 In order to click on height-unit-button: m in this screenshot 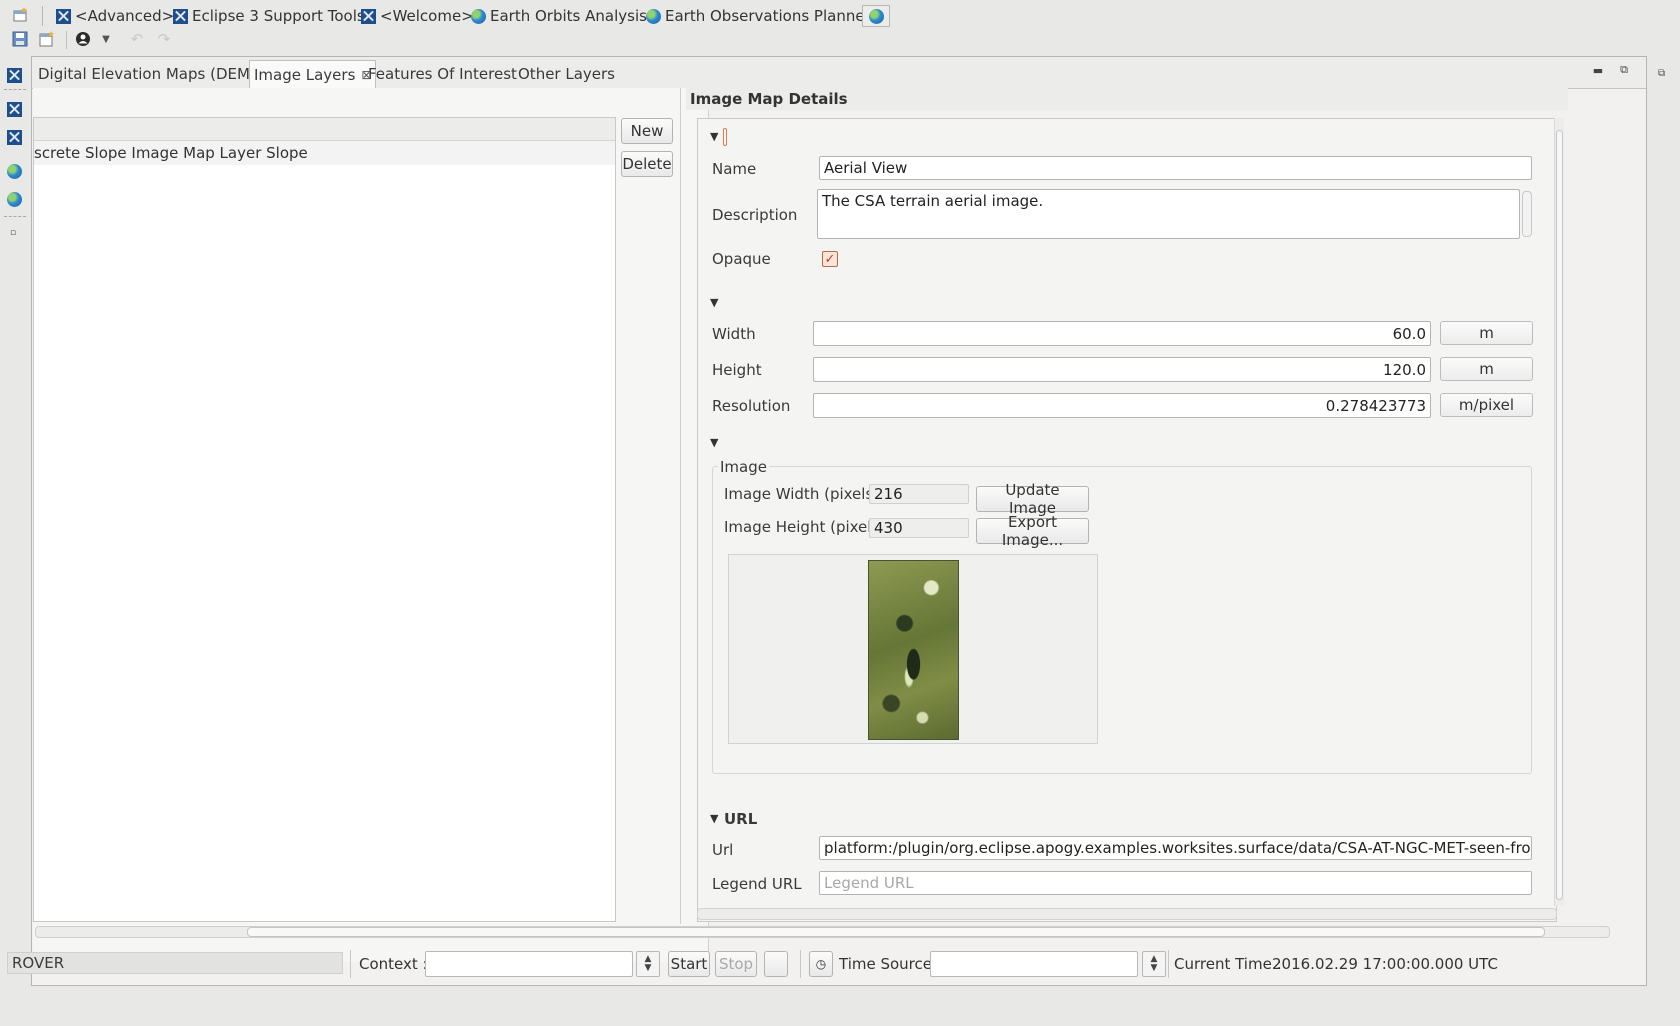, I will do `click(1486, 369)`.